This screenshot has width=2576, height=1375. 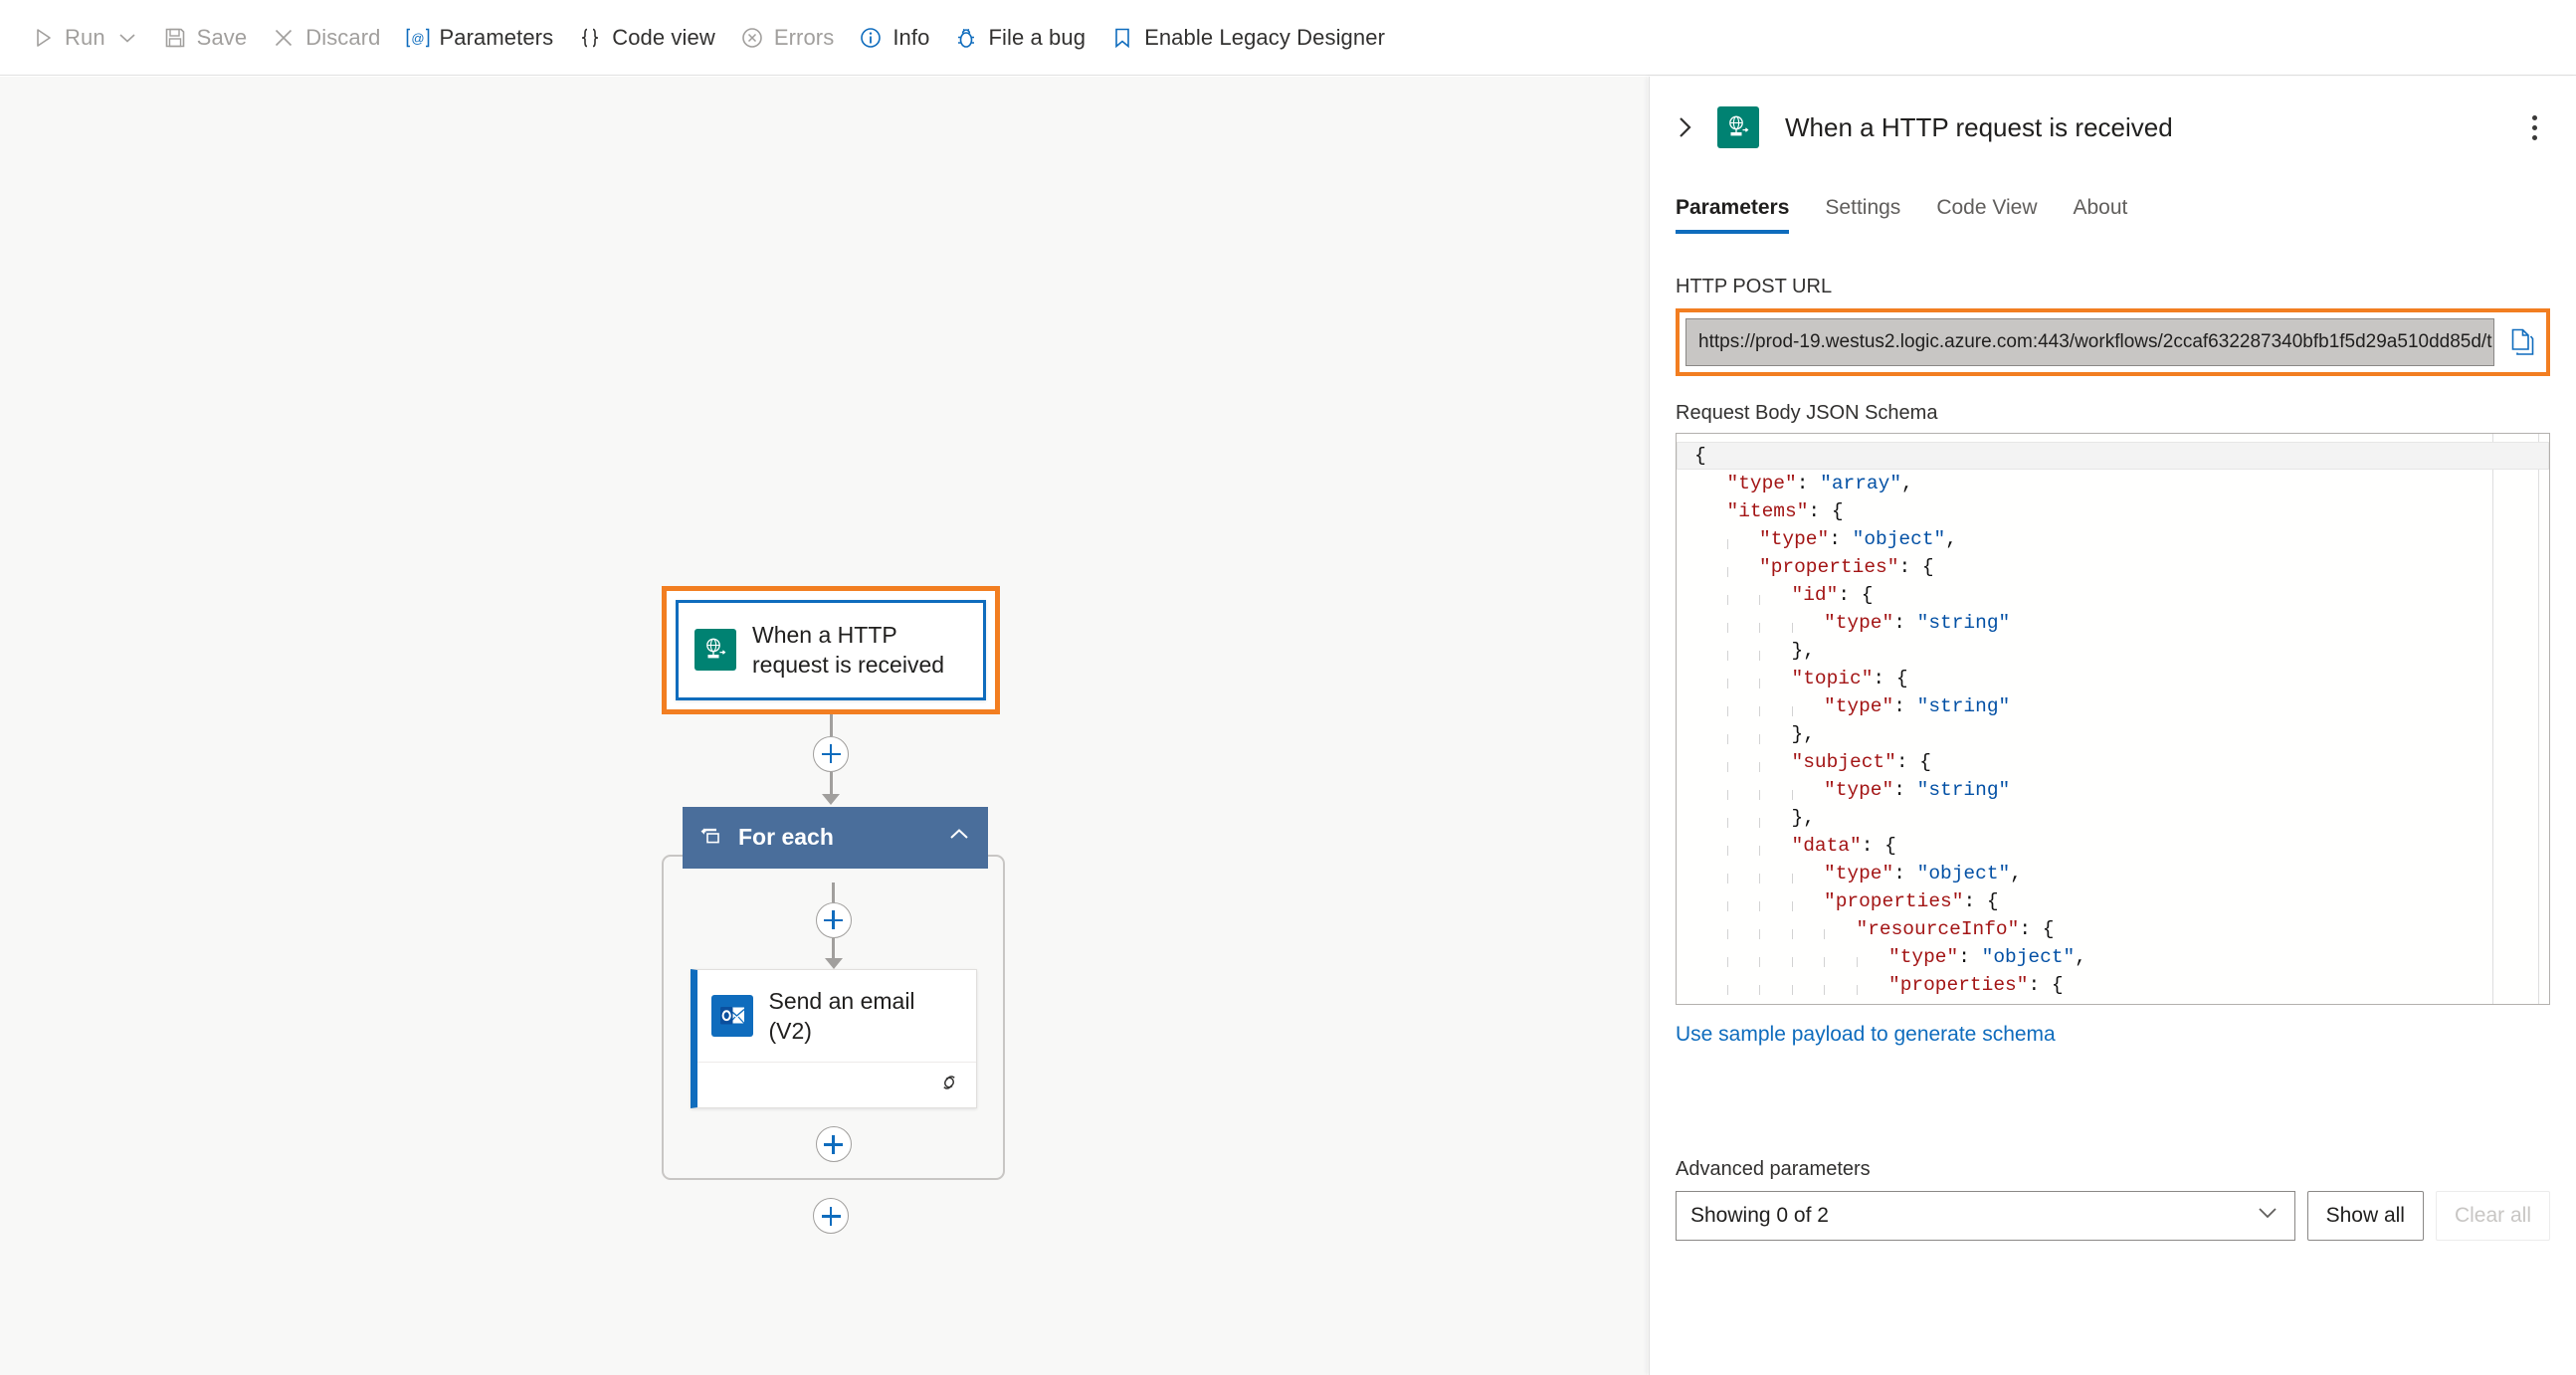 I want to click on toolbar-item-label: Parameters, so click(x=496, y=37).